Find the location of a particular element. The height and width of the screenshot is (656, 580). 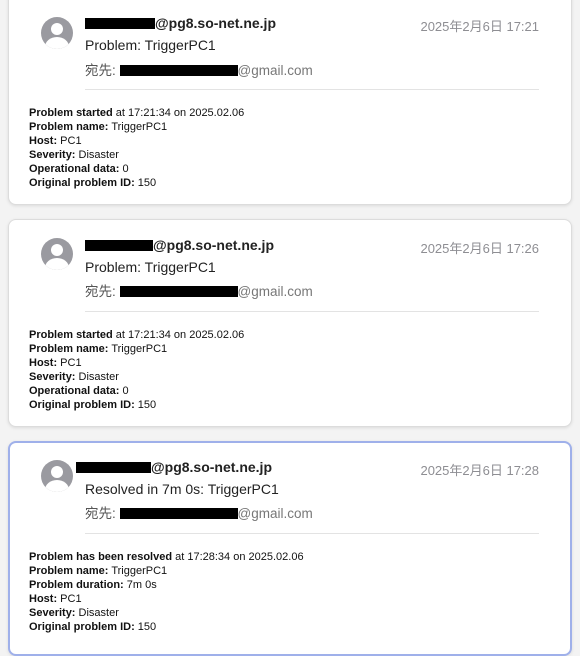

email-date: 2025年2月6日 17:21 is located at coordinates (479, 26).